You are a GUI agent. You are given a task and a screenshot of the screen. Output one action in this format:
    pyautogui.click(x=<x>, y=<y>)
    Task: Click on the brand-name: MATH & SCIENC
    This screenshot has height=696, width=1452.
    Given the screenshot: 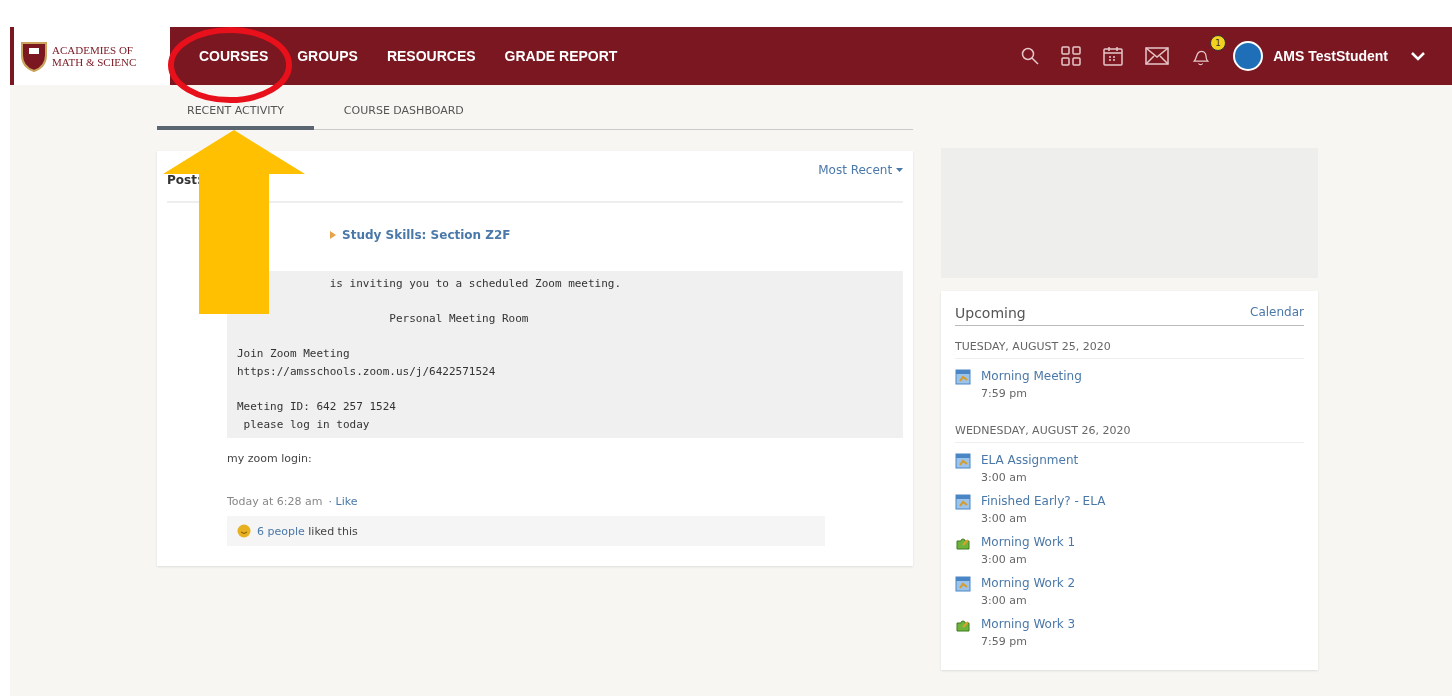 What is the action you would take?
    pyautogui.click(x=94, y=62)
    